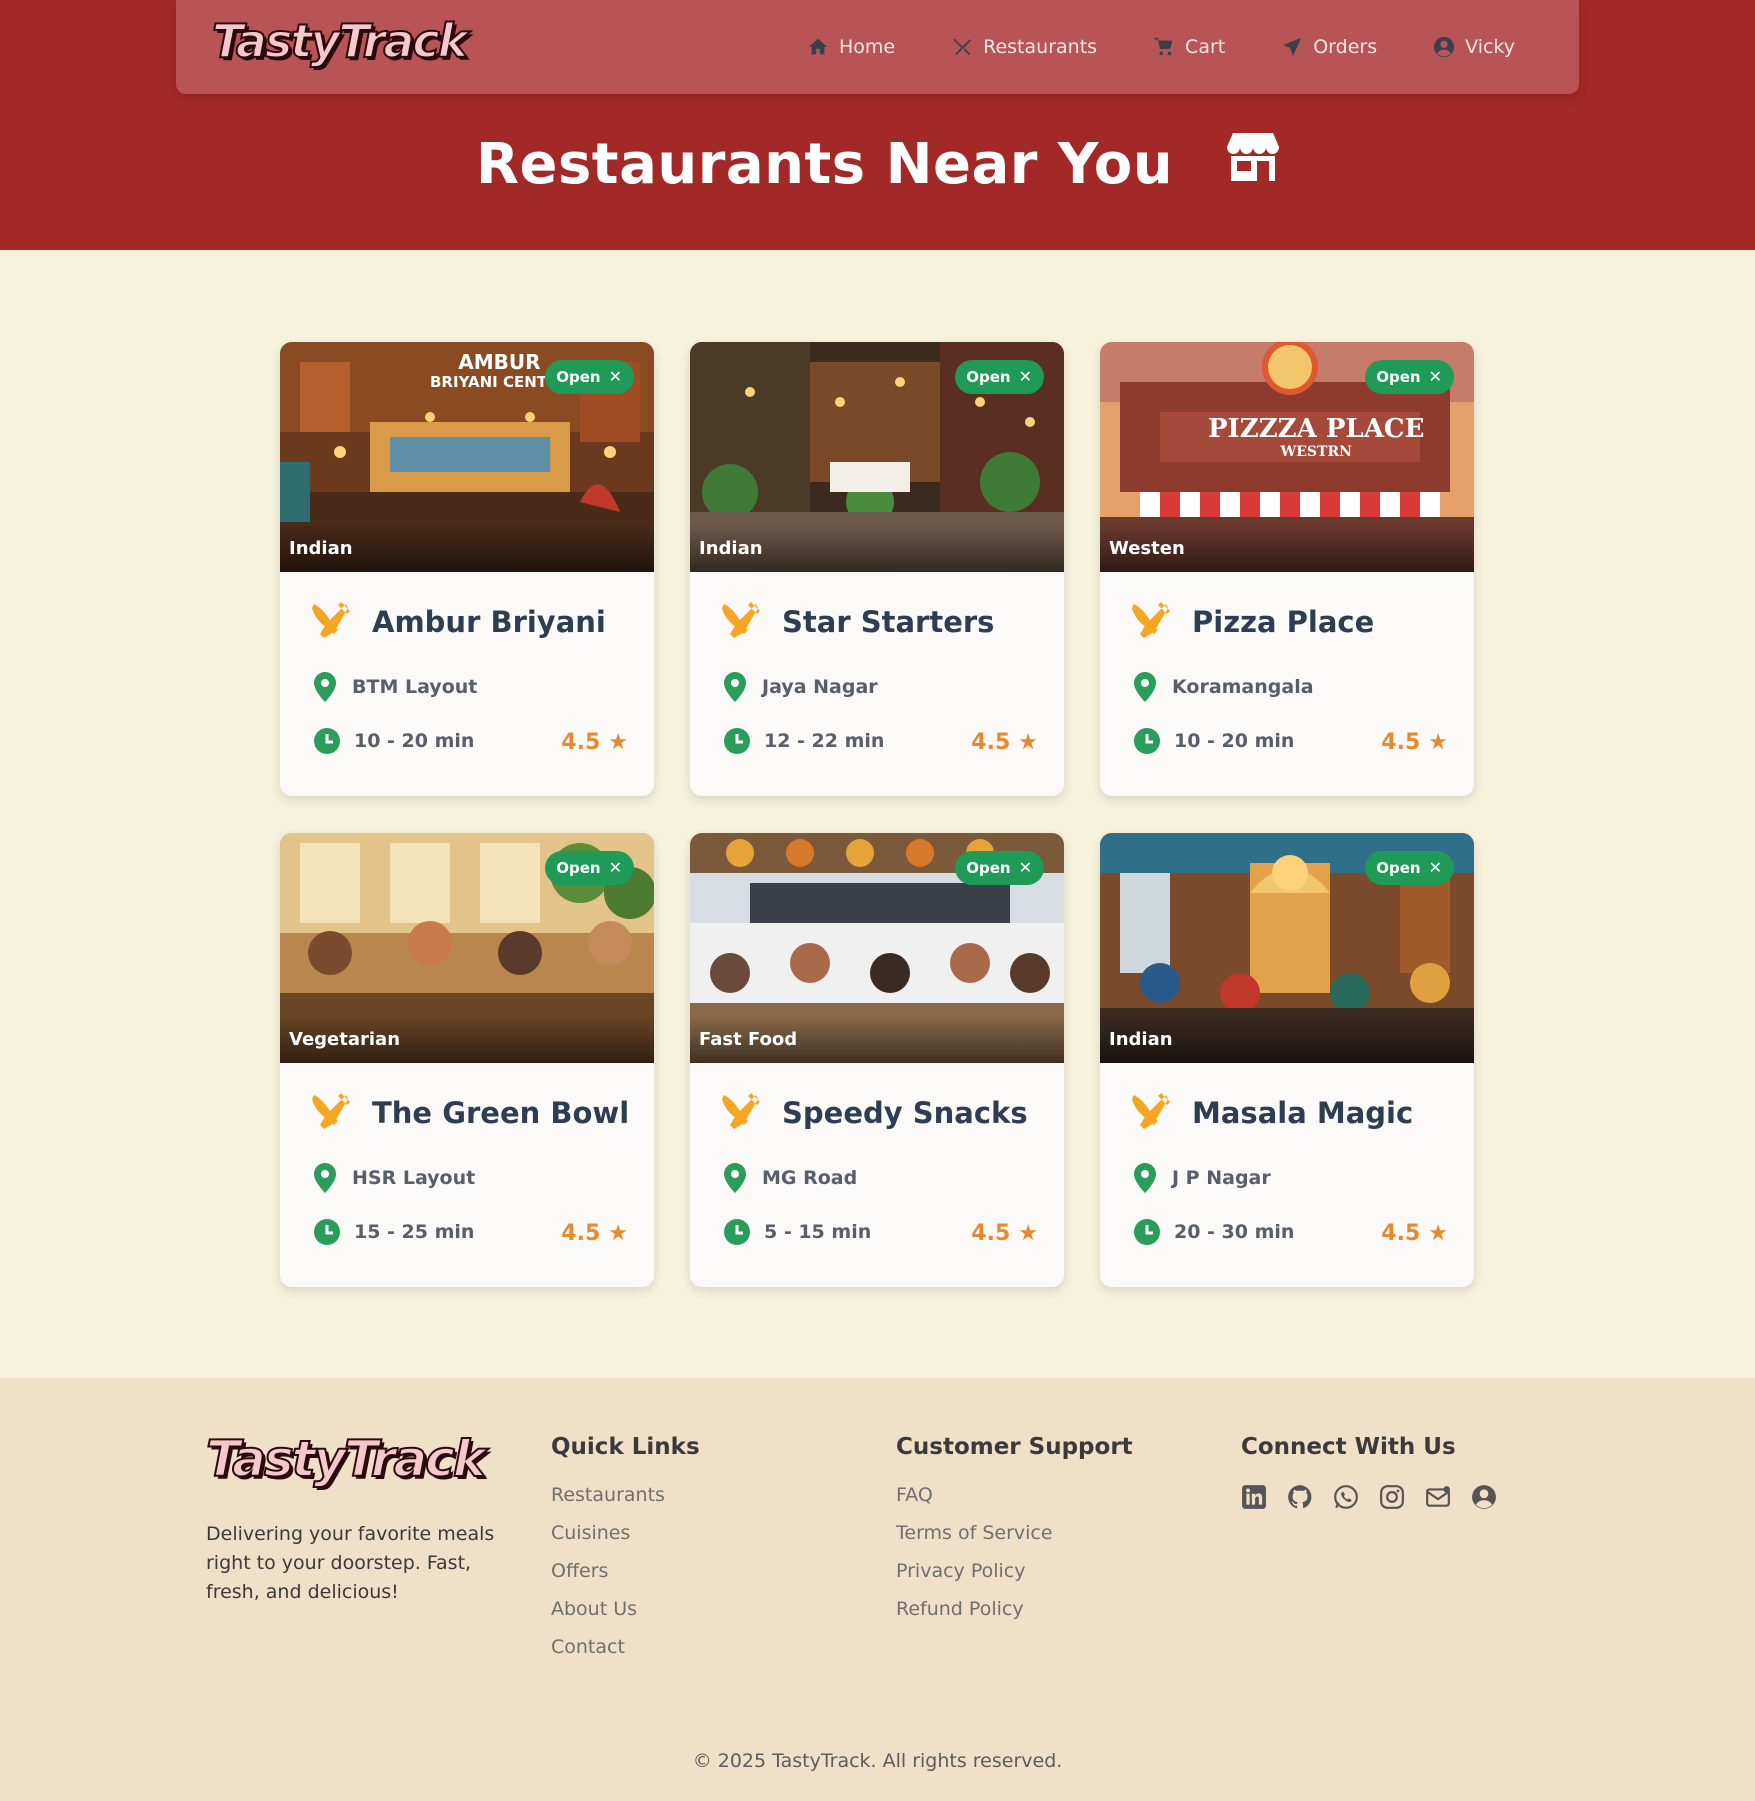 The image size is (1755, 1801). Describe the element at coordinates (340, 41) in the screenshot. I see `brand-logo: TastyTrack` at that location.